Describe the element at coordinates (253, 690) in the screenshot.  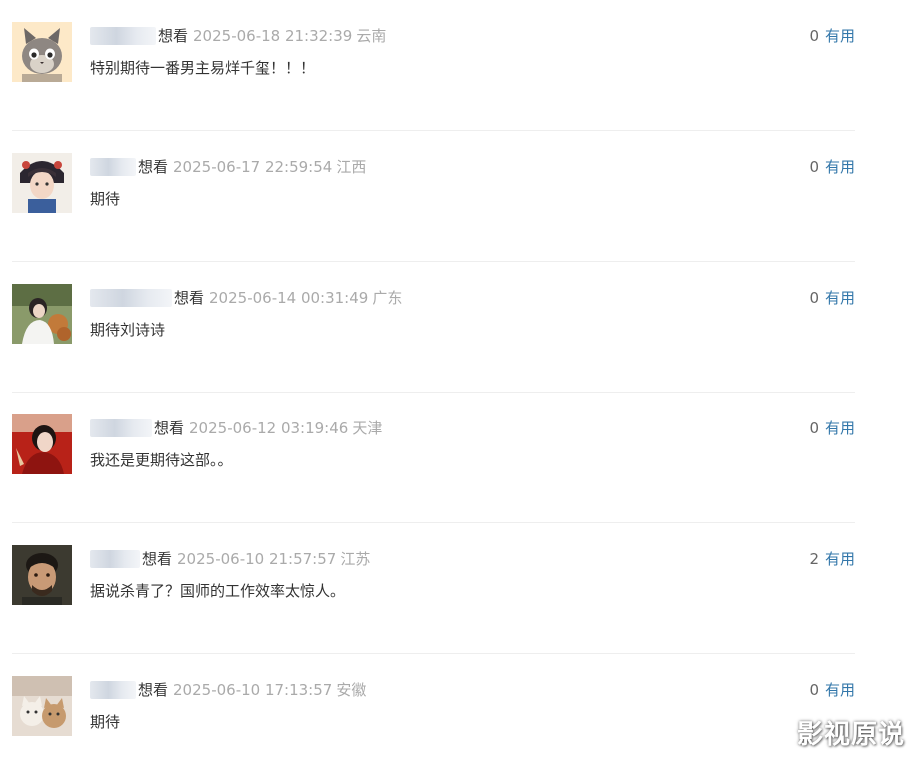
I see `comment-time: 2025-06-10 17:13:57` at that location.